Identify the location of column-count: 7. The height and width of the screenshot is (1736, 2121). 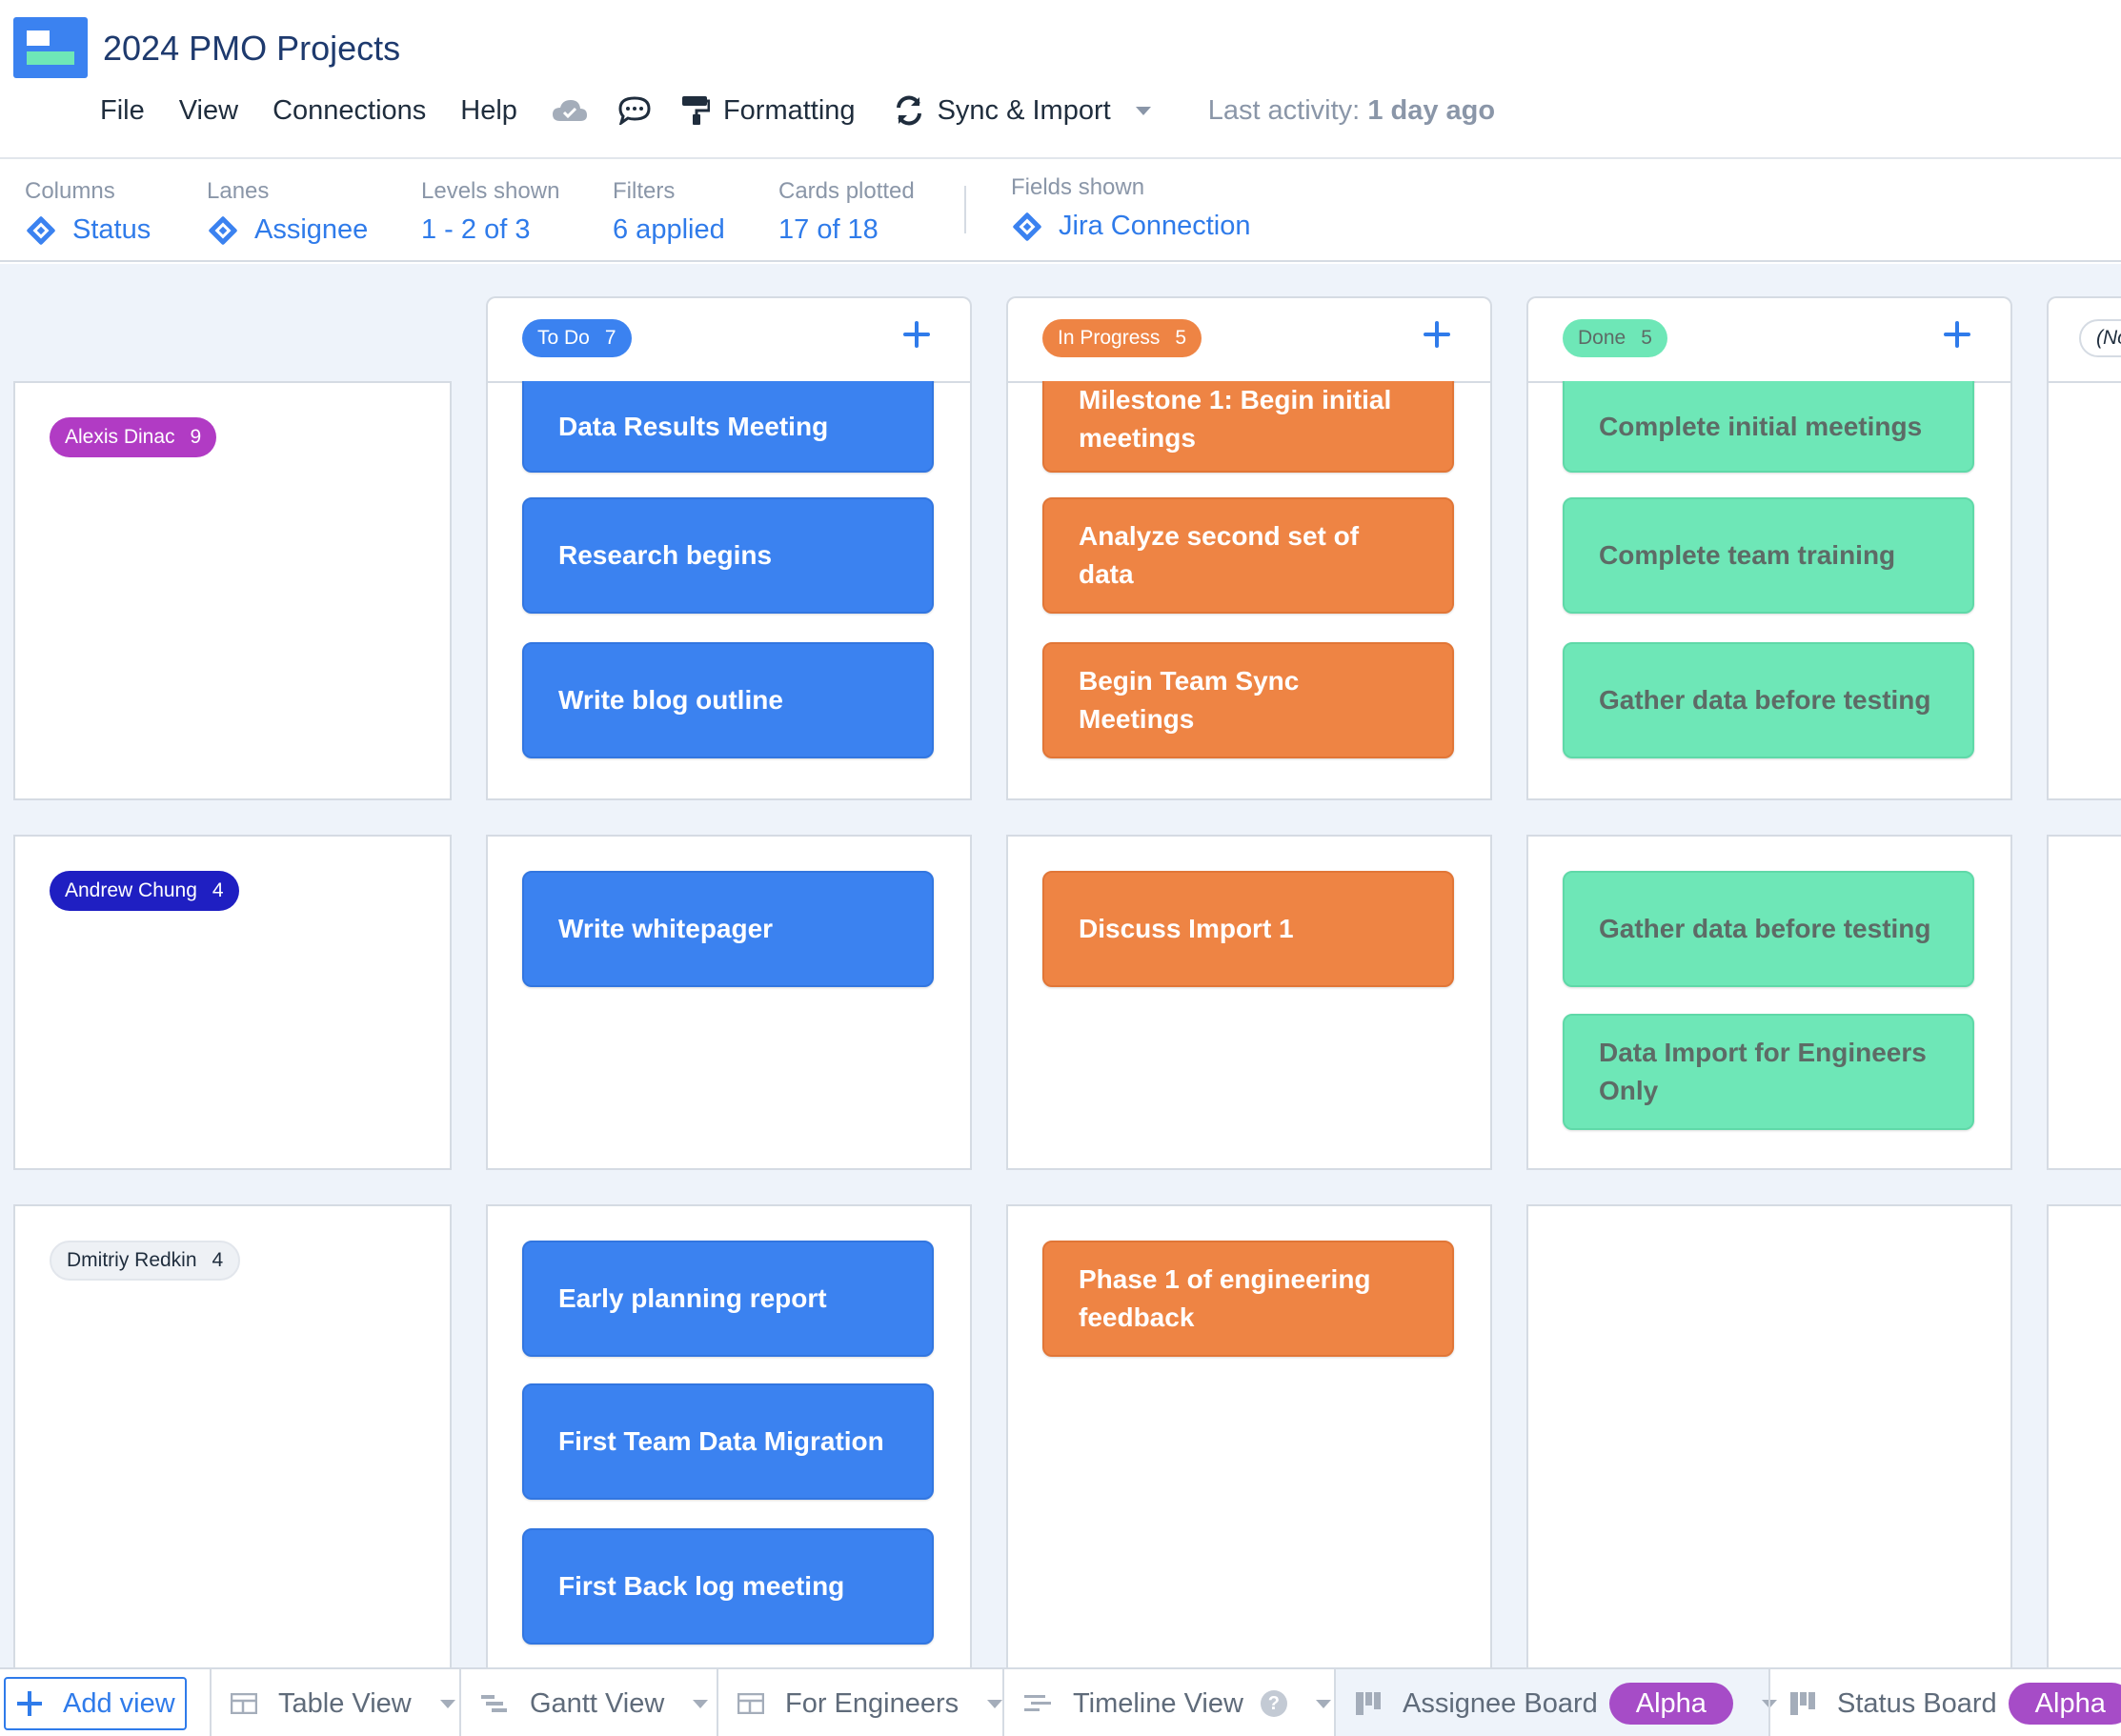
(610, 338).